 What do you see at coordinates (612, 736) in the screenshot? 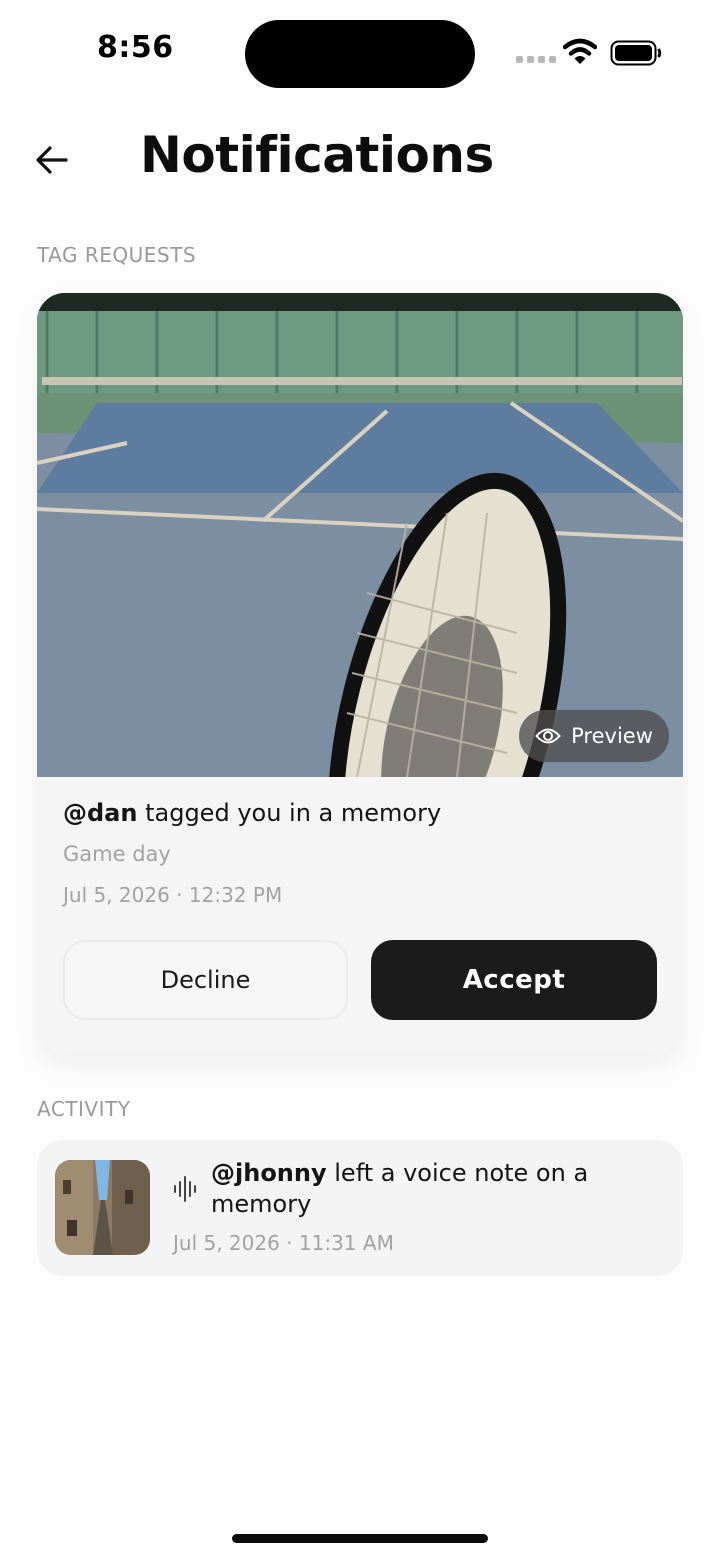
I see `preview-label: Preview` at bounding box center [612, 736].